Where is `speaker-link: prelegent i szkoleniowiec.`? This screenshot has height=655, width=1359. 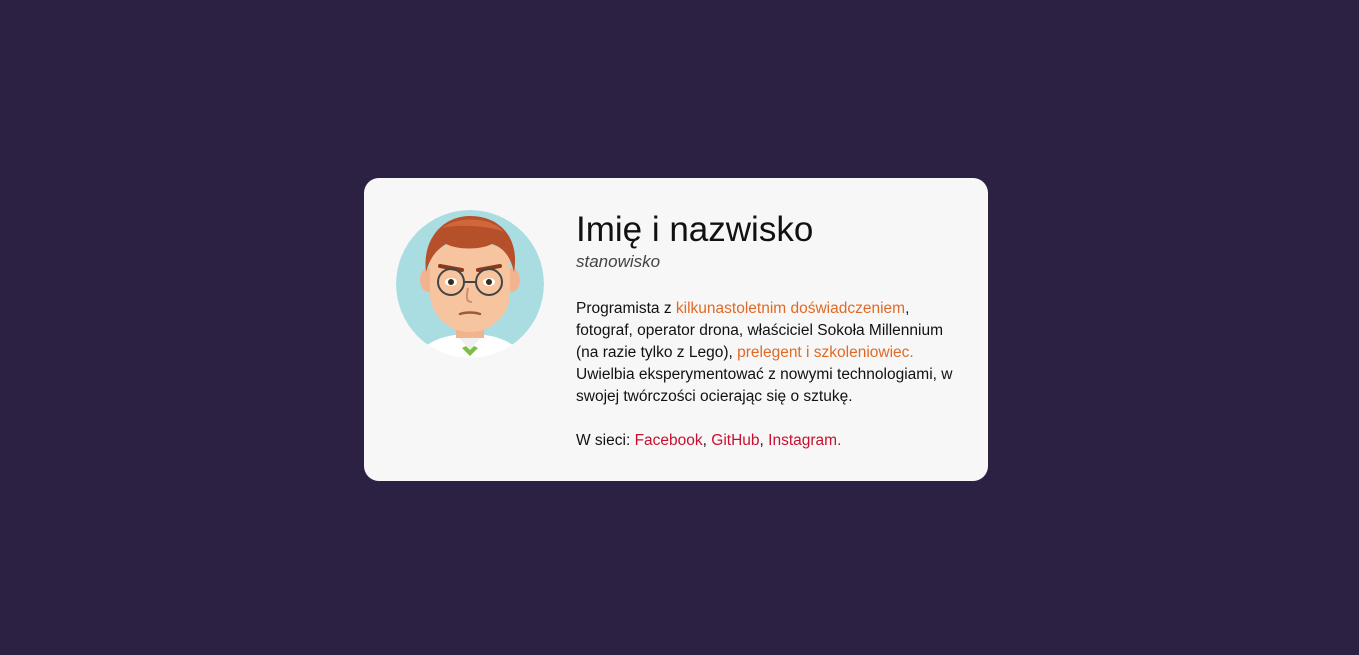 speaker-link: prelegent i szkoleniowiec. is located at coordinates (825, 352).